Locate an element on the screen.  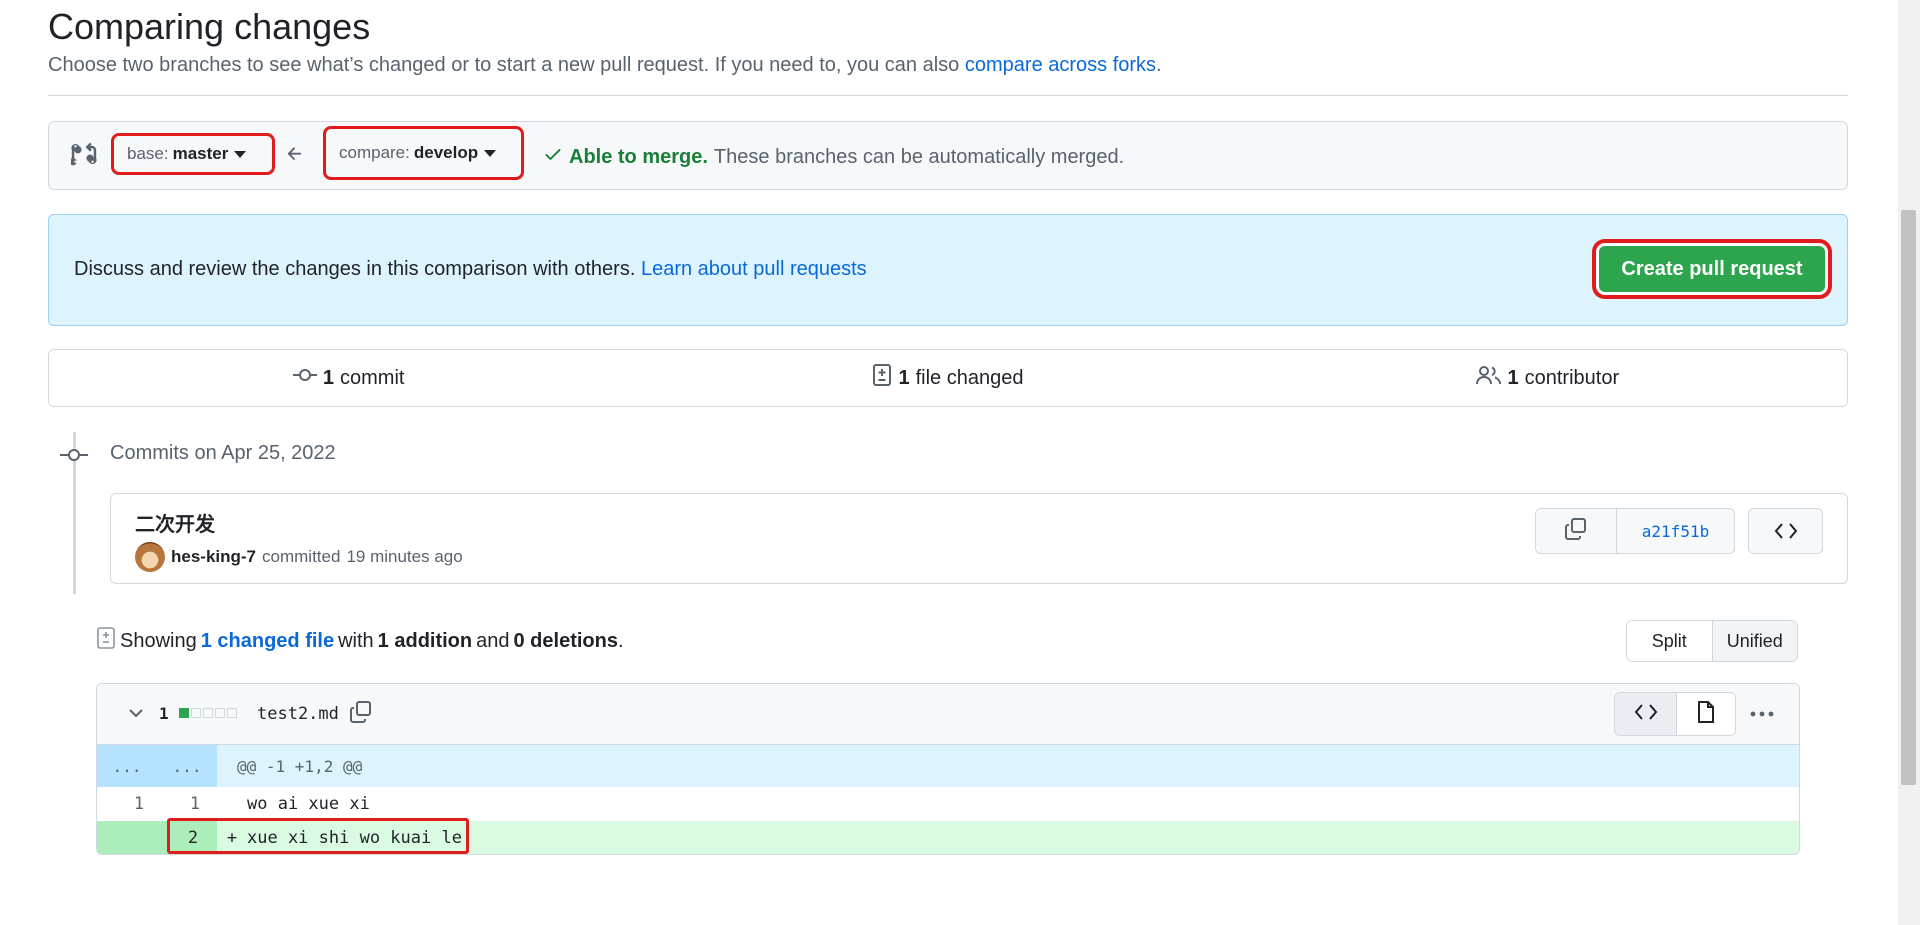
commit-sha-link: a21f51b is located at coordinates (1675, 531).